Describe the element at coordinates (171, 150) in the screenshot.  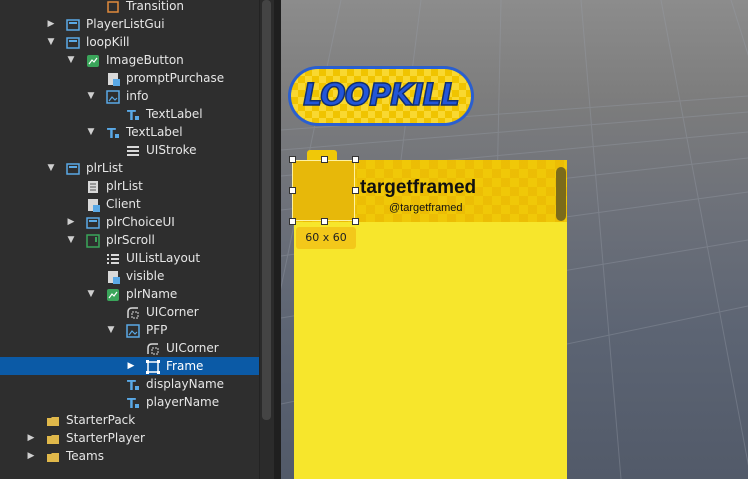
I see `explorer-item-label: UIStroke` at that location.